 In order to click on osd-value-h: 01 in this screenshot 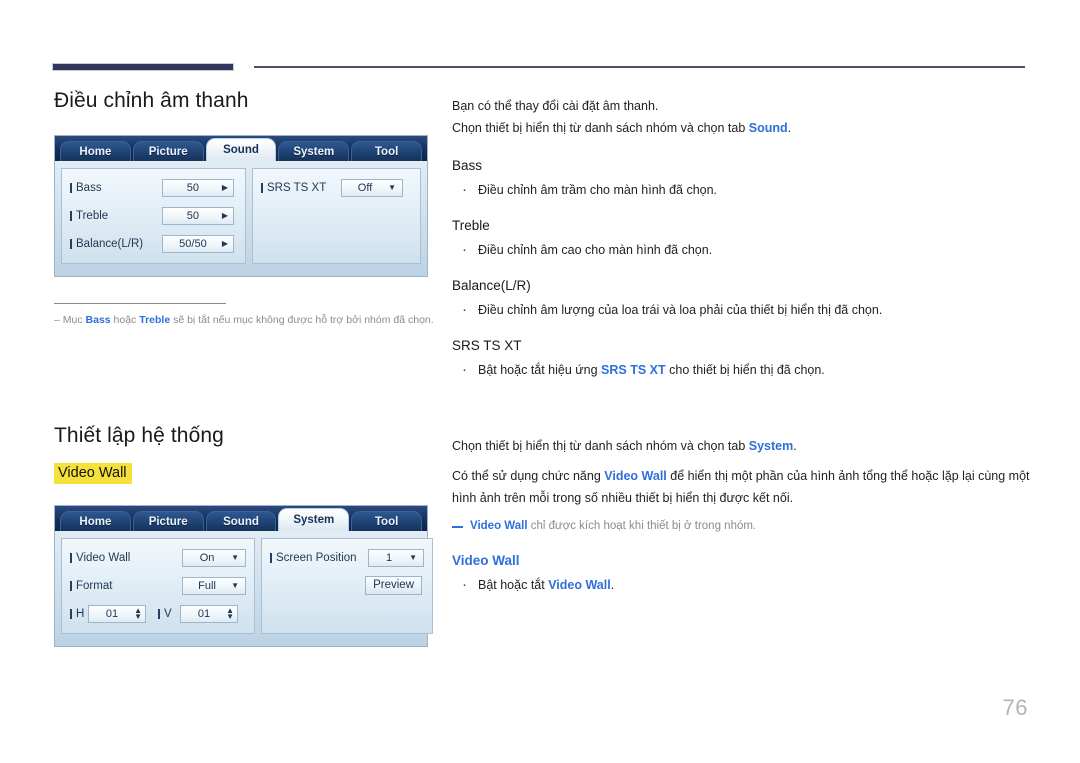, I will do `click(112, 613)`.